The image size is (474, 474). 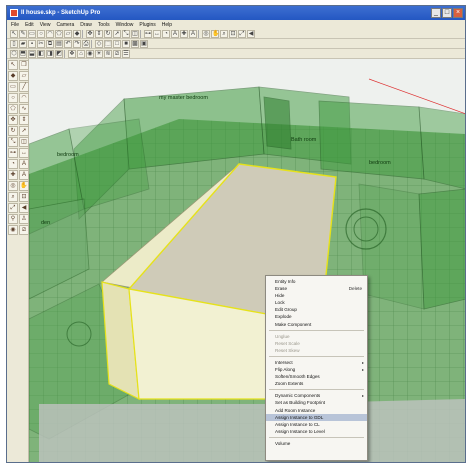 What do you see at coordinates (86, 43) in the screenshot?
I see `print-icon: ⎙` at bounding box center [86, 43].